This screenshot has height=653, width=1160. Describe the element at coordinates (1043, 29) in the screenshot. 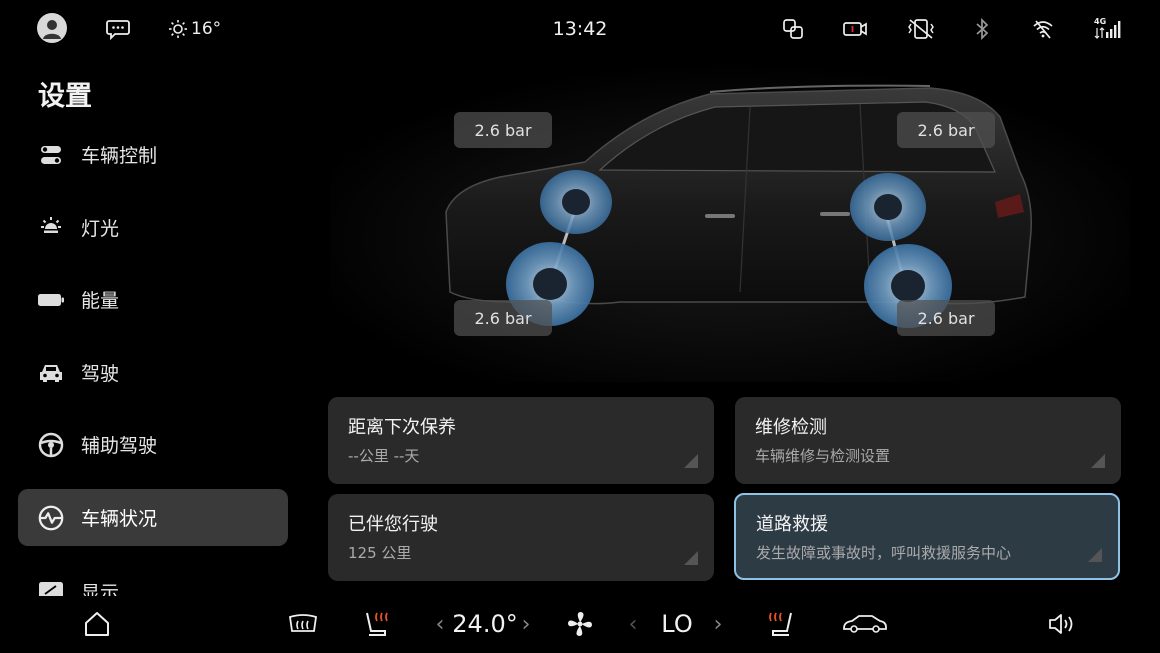

I see `wifi-off-icon` at that location.